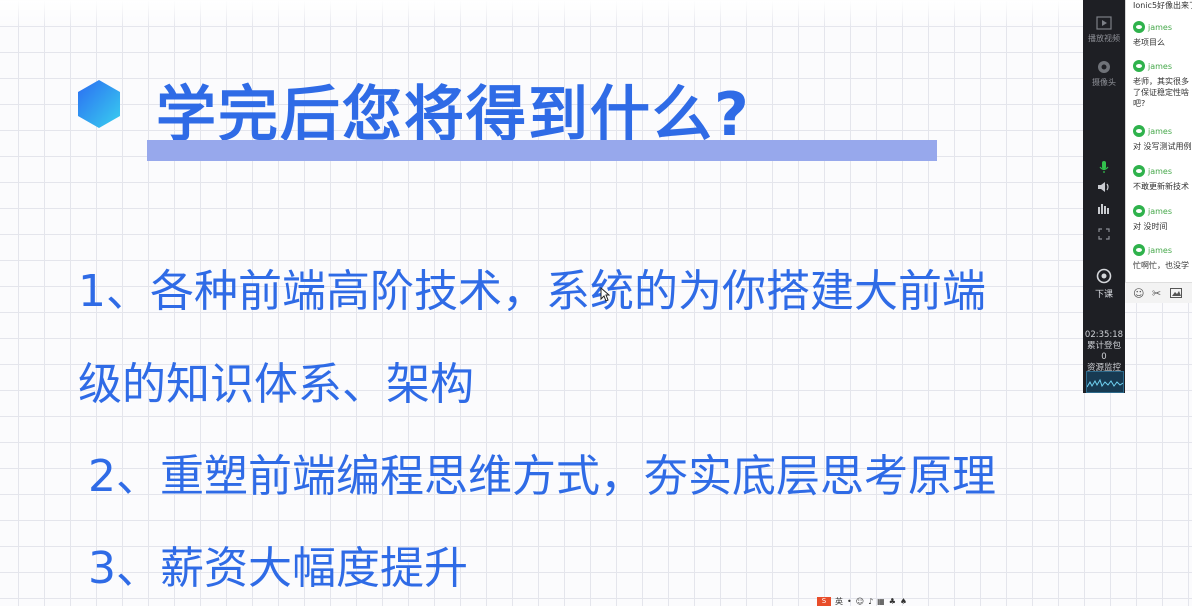 Image resolution: width=1192 pixels, height=607 pixels. I want to click on equalizer-icon, so click(1103, 209).